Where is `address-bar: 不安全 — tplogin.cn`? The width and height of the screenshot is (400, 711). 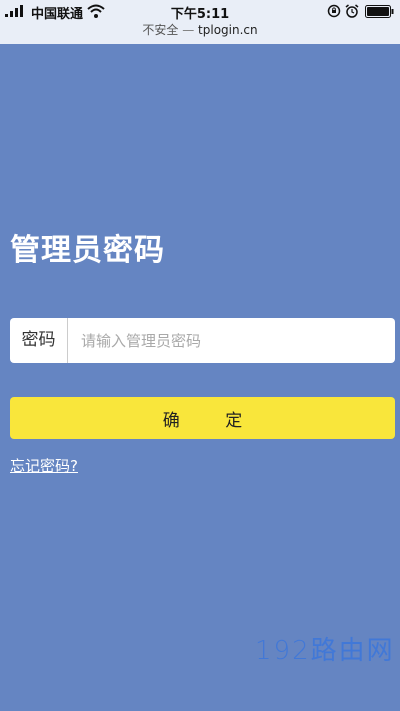 address-bar: 不安全 — tplogin.cn is located at coordinates (200, 33).